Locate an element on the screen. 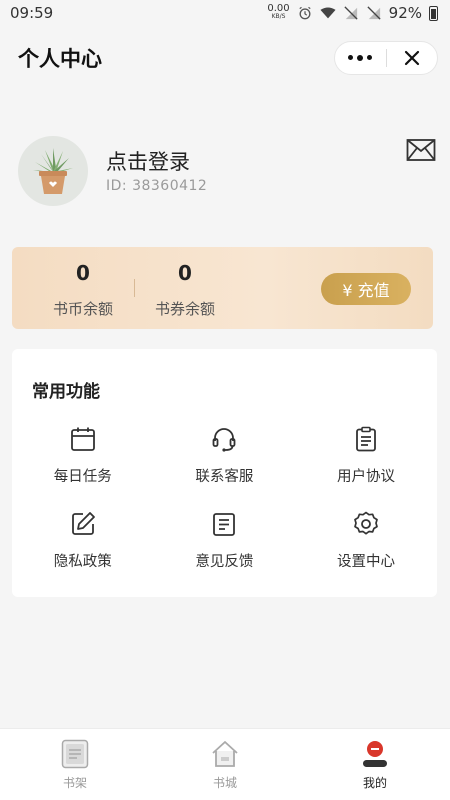  more-dots-icon is located at coordinates (360, 58).